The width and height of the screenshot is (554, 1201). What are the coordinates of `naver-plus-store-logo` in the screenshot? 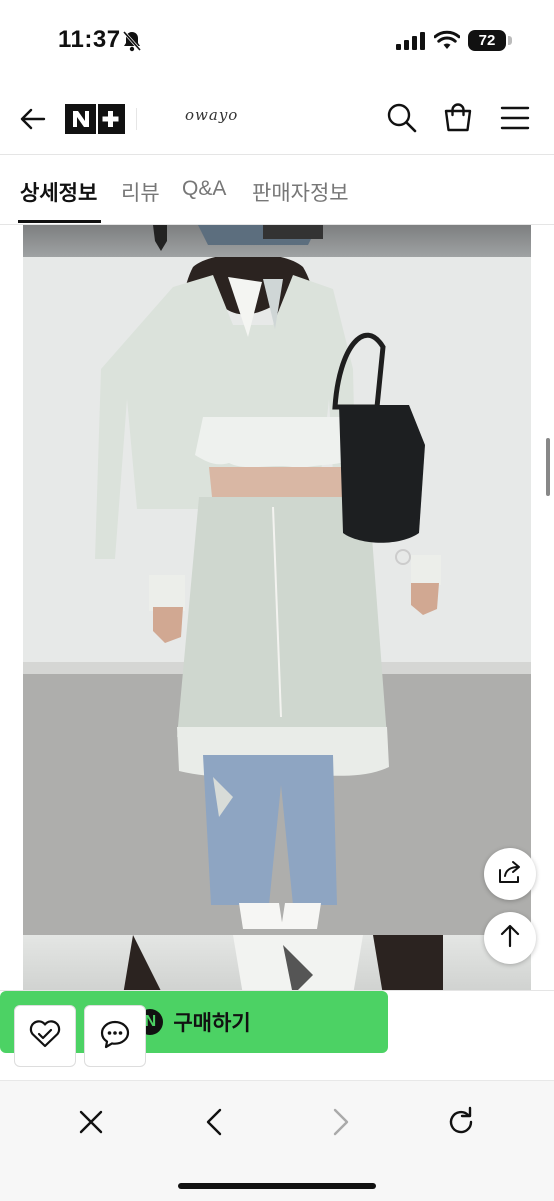 It's located at (95, 119).